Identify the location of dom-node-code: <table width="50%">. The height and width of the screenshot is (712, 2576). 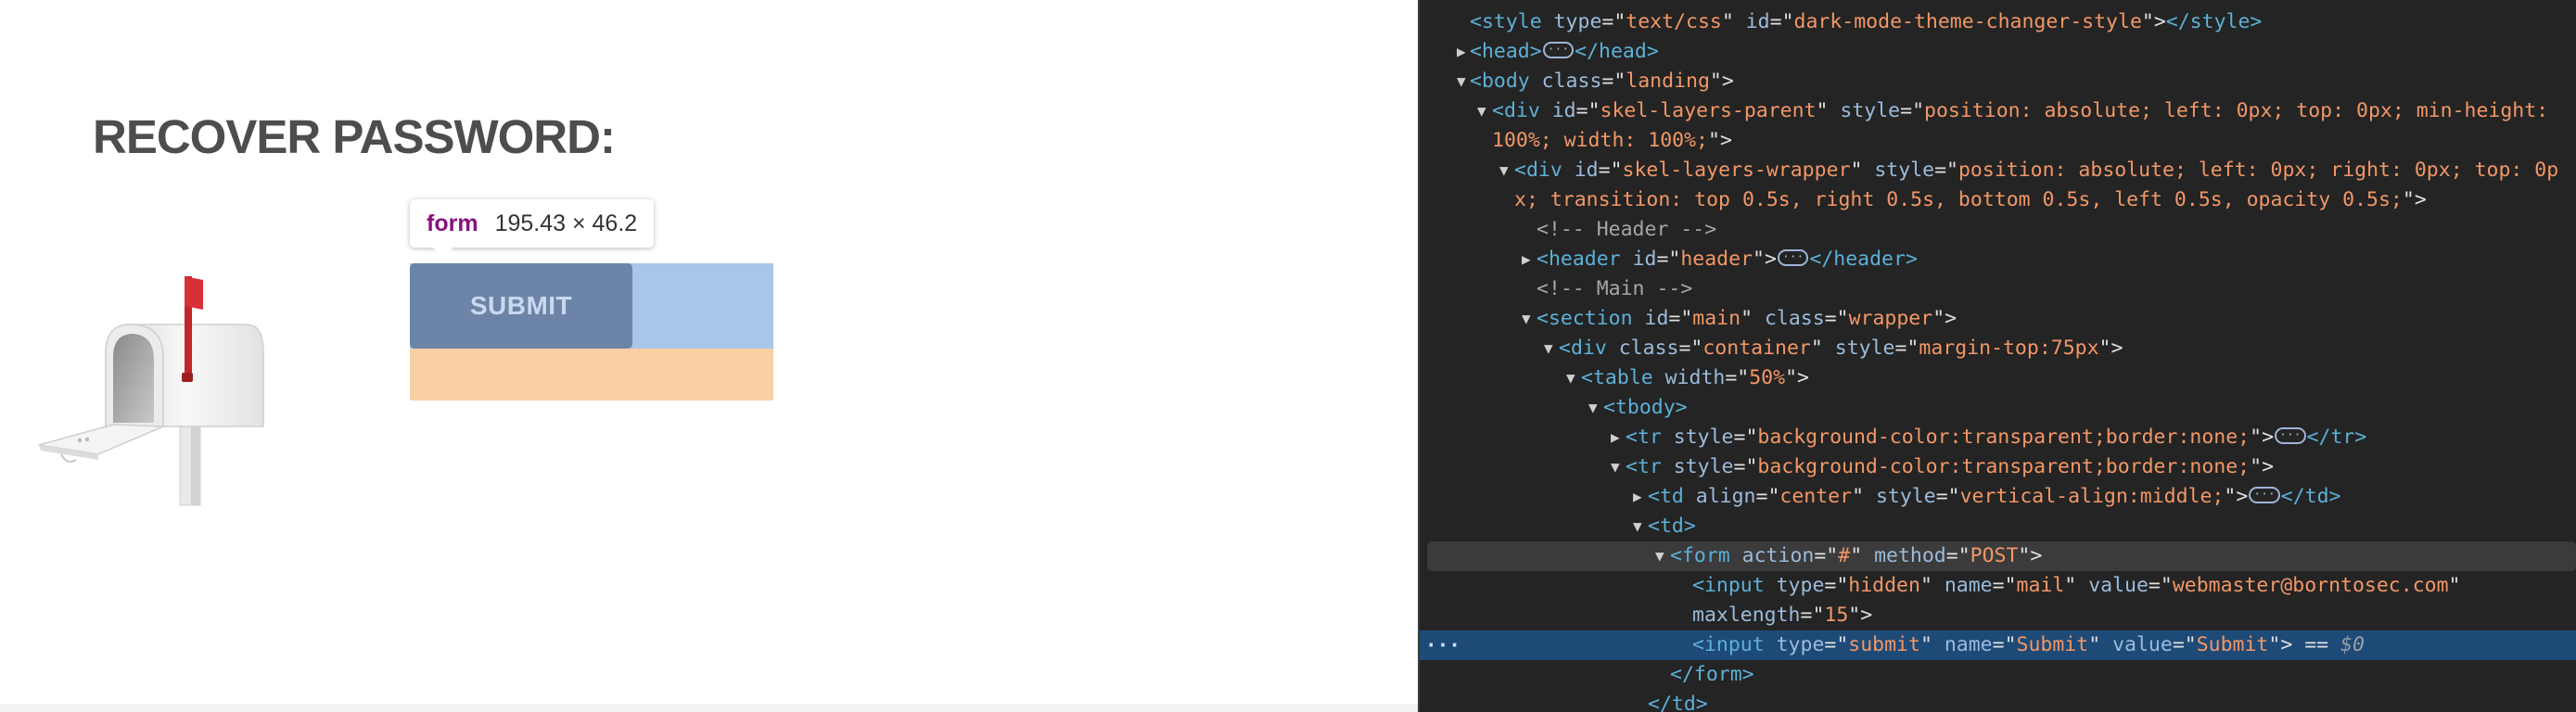
(1695, 378).